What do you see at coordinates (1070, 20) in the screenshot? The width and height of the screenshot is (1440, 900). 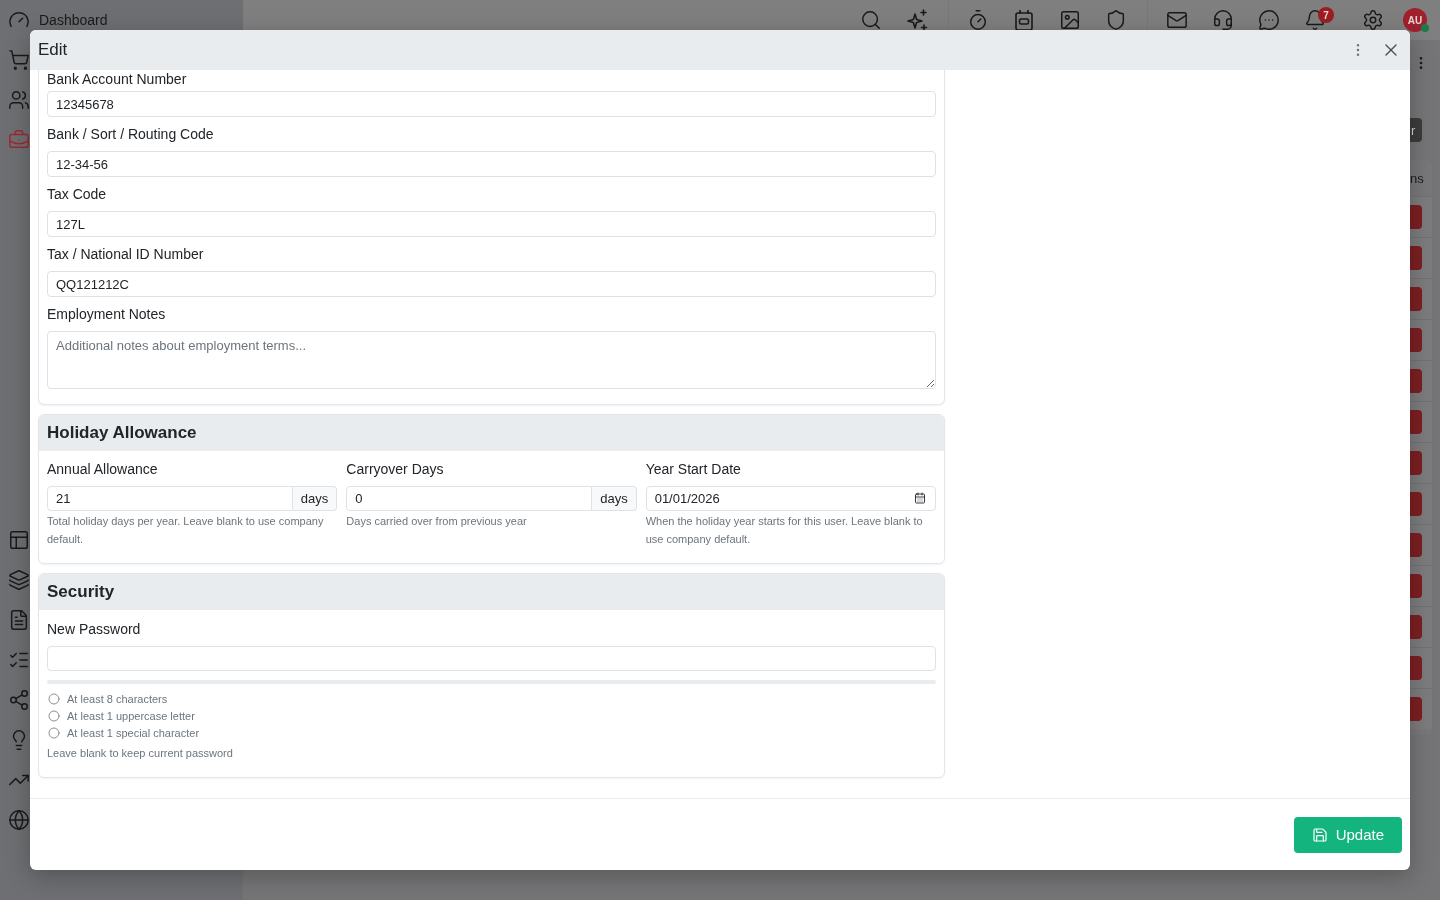 I see `image-icon` at bounding box center [1070, 20].